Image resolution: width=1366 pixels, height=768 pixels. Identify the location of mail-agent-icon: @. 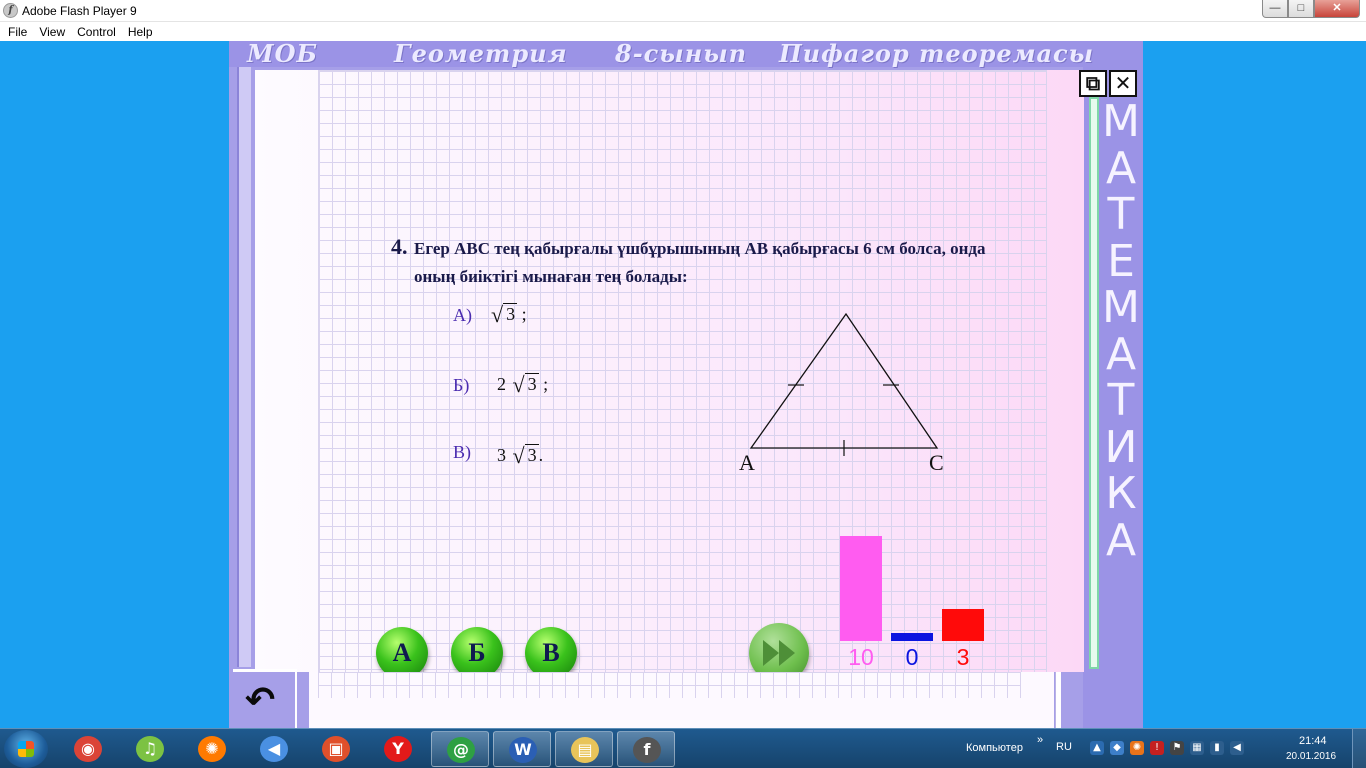
(461, 750).